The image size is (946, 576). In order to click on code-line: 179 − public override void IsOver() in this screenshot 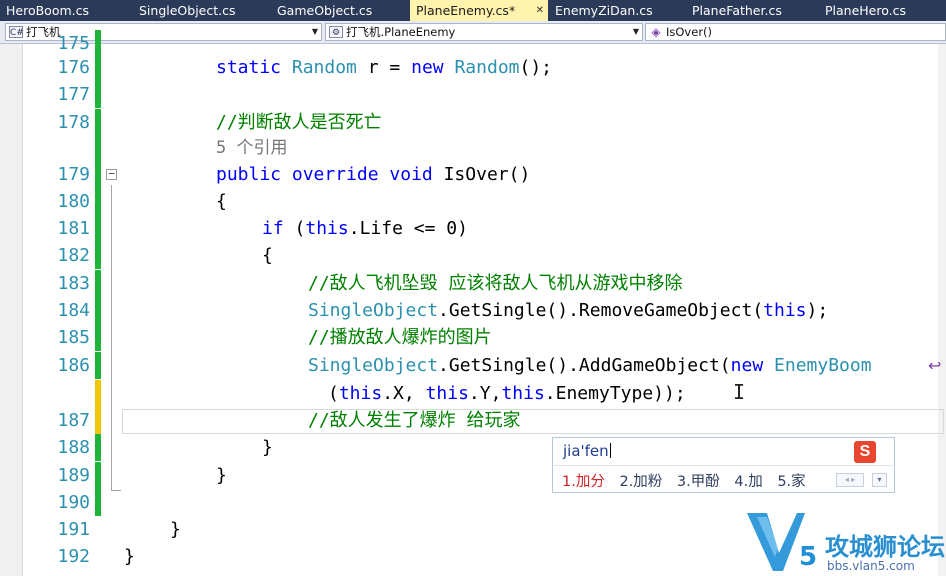, I will do `click(473, 174)`.